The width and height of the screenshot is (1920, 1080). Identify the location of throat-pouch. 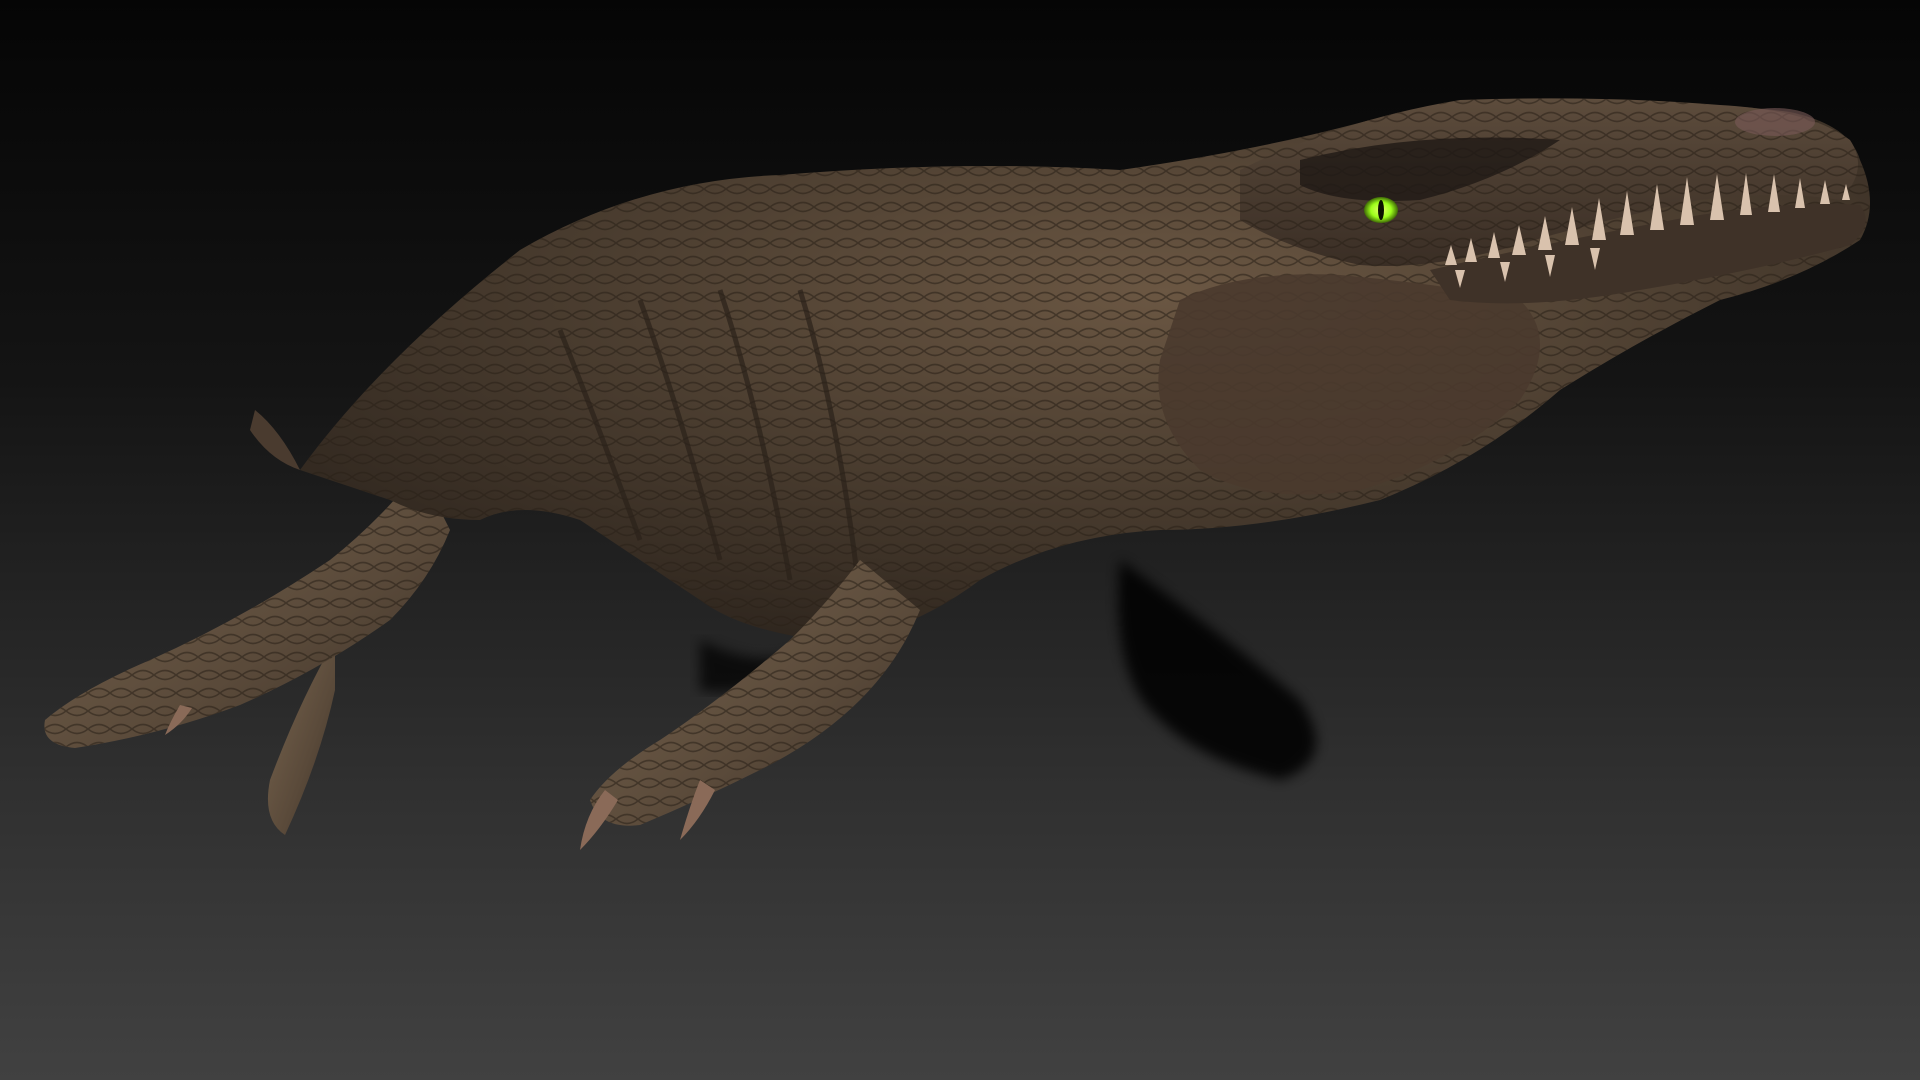
(1349, 384).